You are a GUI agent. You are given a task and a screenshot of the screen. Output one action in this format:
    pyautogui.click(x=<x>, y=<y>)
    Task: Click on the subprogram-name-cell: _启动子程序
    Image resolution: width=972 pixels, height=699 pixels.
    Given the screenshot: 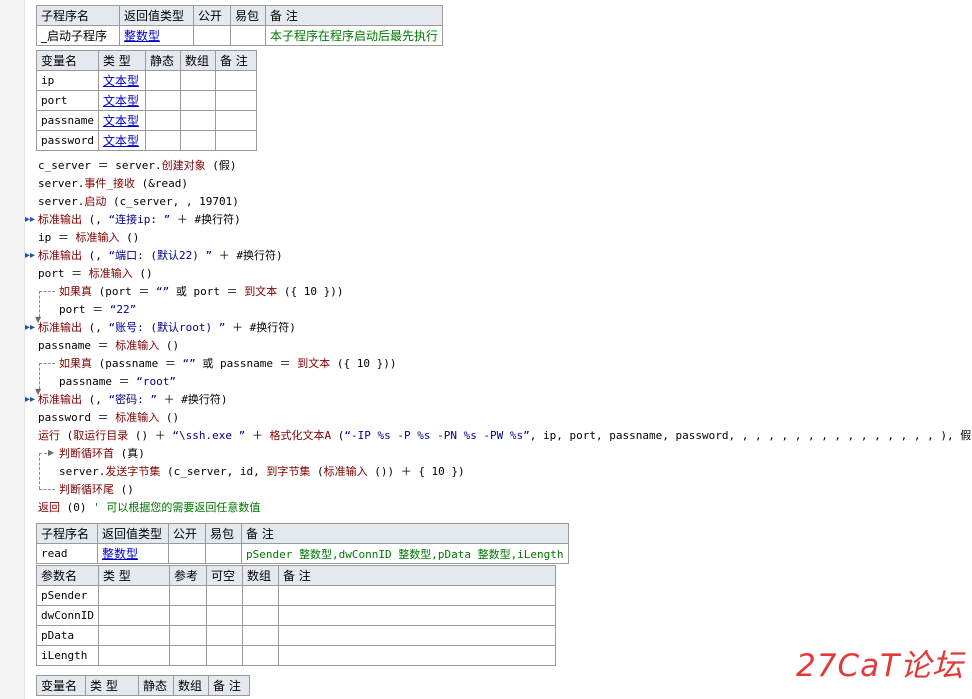 What is the action you would take?
    pyautogui.click(x=78, y=35)
    